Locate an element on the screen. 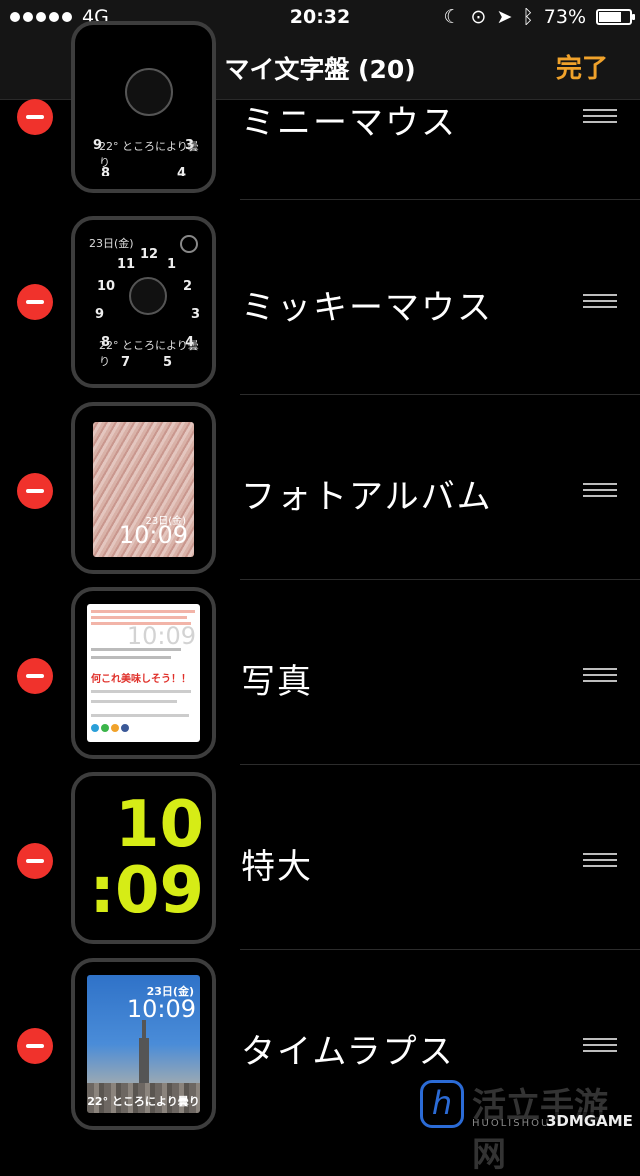 This screenshot has width=640, height=1176. watermark: h 活立手游网 HUOLISHOU 3DMGAME is located at coordinates (530, 1127).